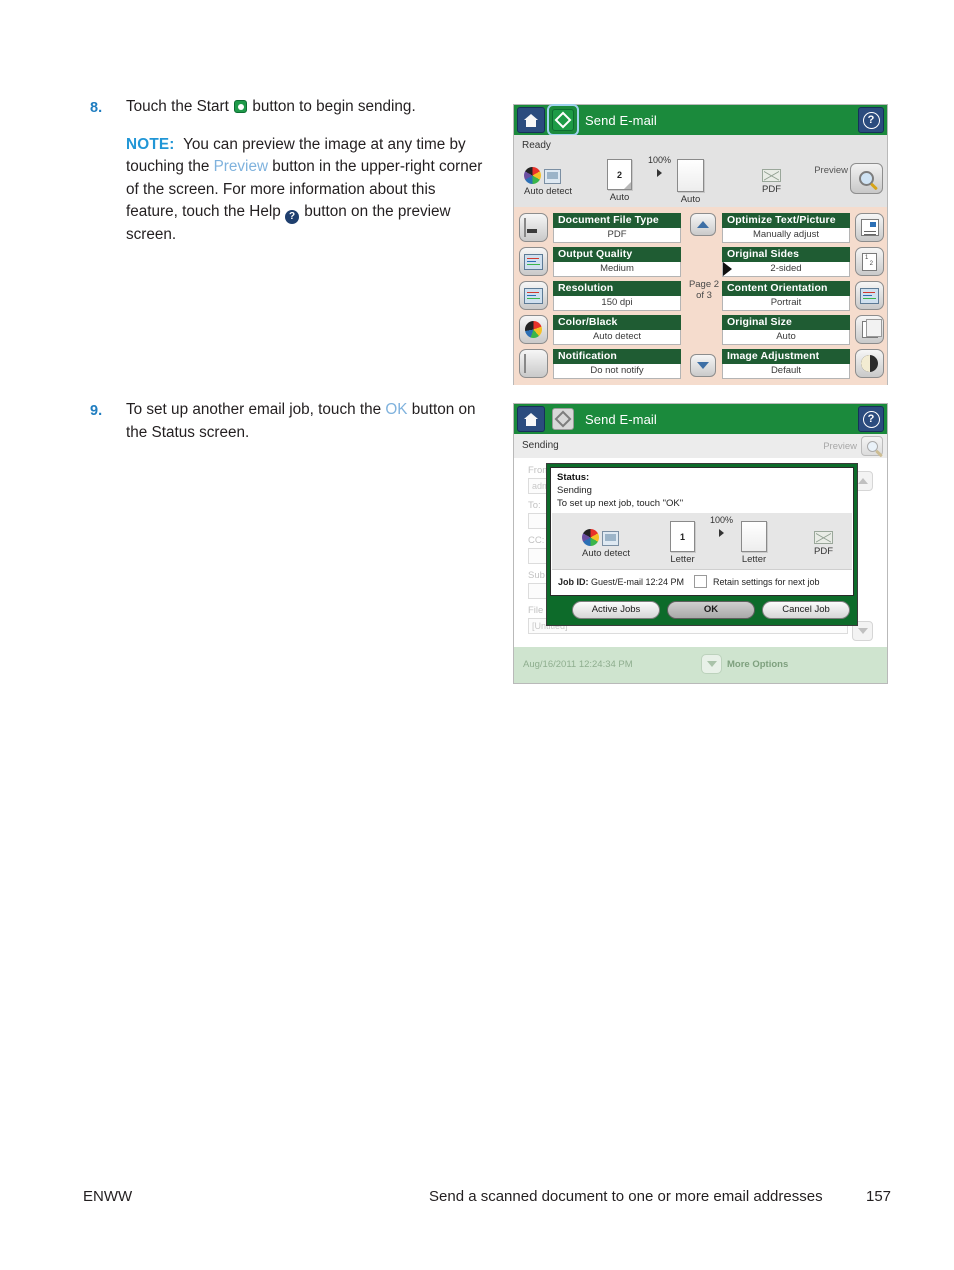 Image resolution: width=954 pixels, height=1270 pixels. I want to click on document-file-type-icon-button, so click(533, 227).